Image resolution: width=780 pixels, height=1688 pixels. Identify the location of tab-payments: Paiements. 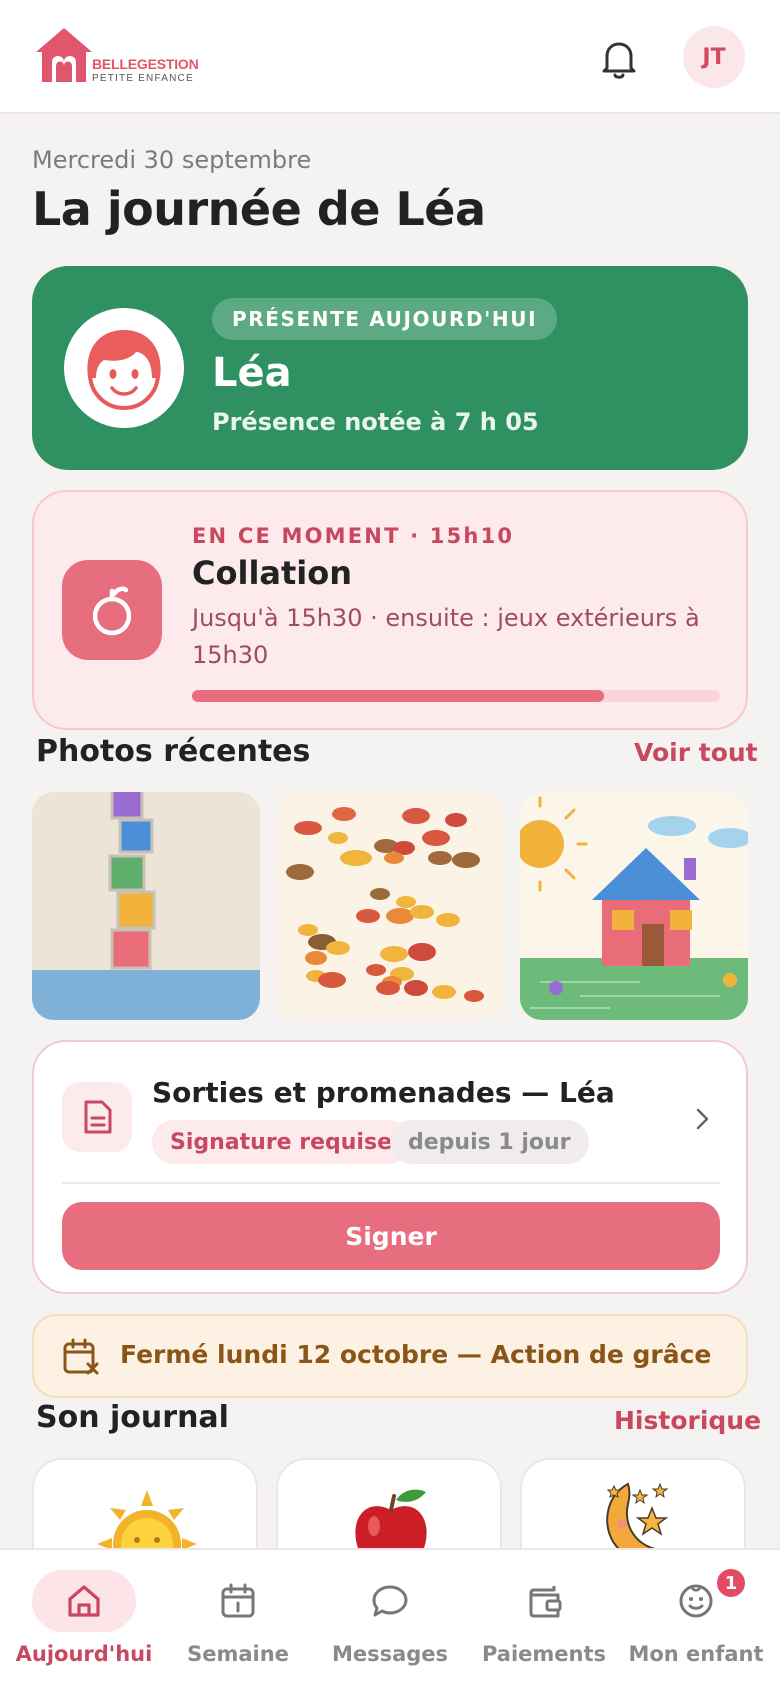
(544, 1619).